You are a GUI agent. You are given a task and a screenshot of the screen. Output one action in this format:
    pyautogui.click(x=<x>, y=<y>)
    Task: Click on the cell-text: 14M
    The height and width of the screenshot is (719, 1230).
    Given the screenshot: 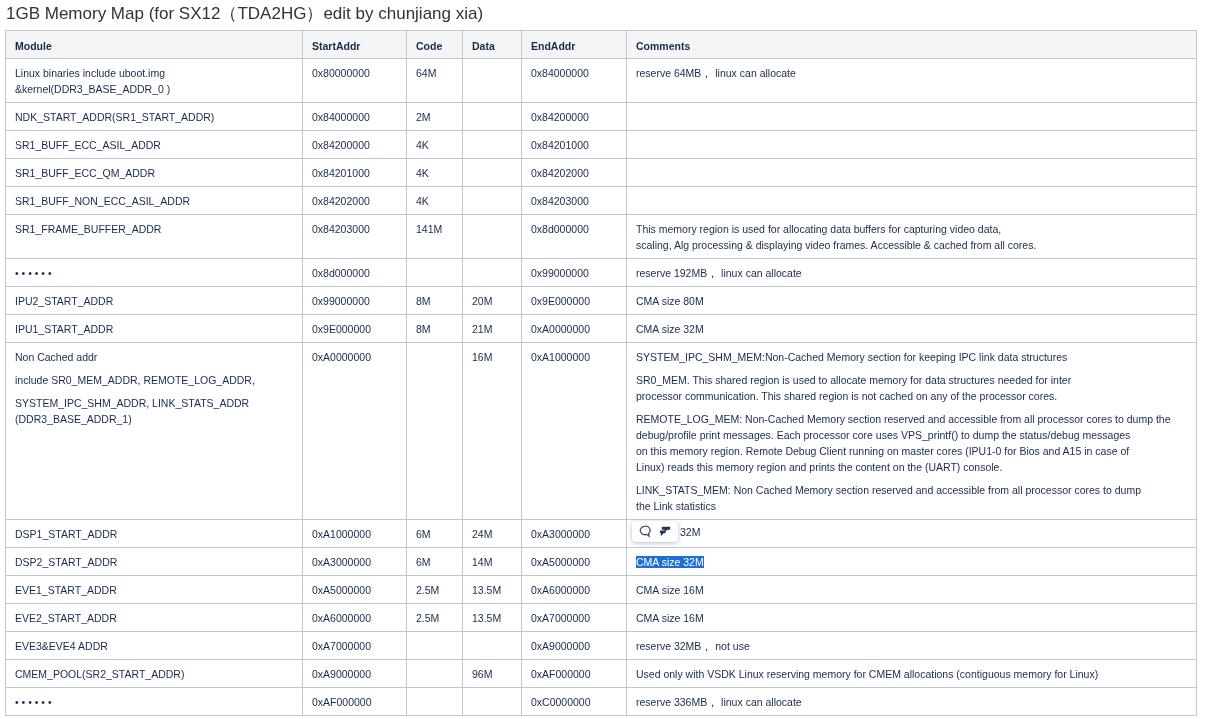 What is the action you would take?
    pyautogui.click(x=482, y=562)
    